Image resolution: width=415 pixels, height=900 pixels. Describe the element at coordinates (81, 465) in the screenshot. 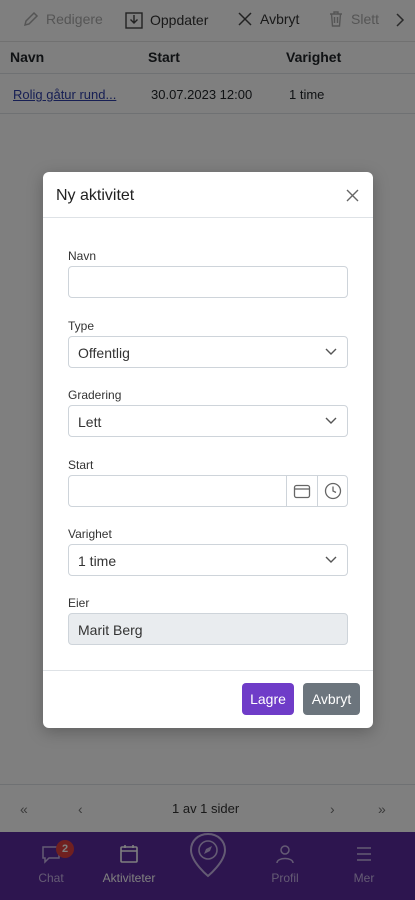

I see `start-label: Start` at that location.